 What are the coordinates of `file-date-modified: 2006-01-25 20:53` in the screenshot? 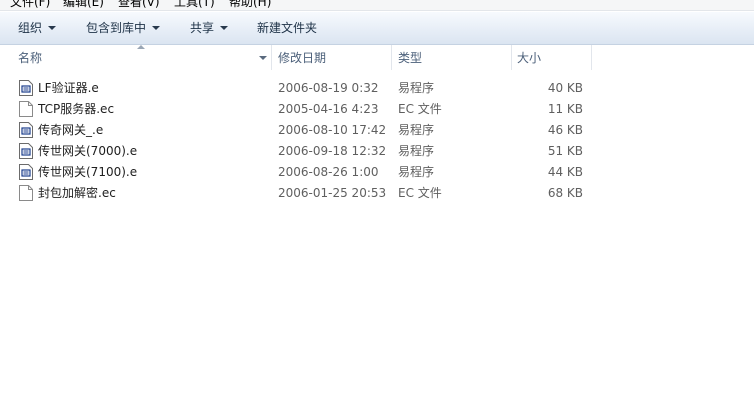 It's located at (332, 193).